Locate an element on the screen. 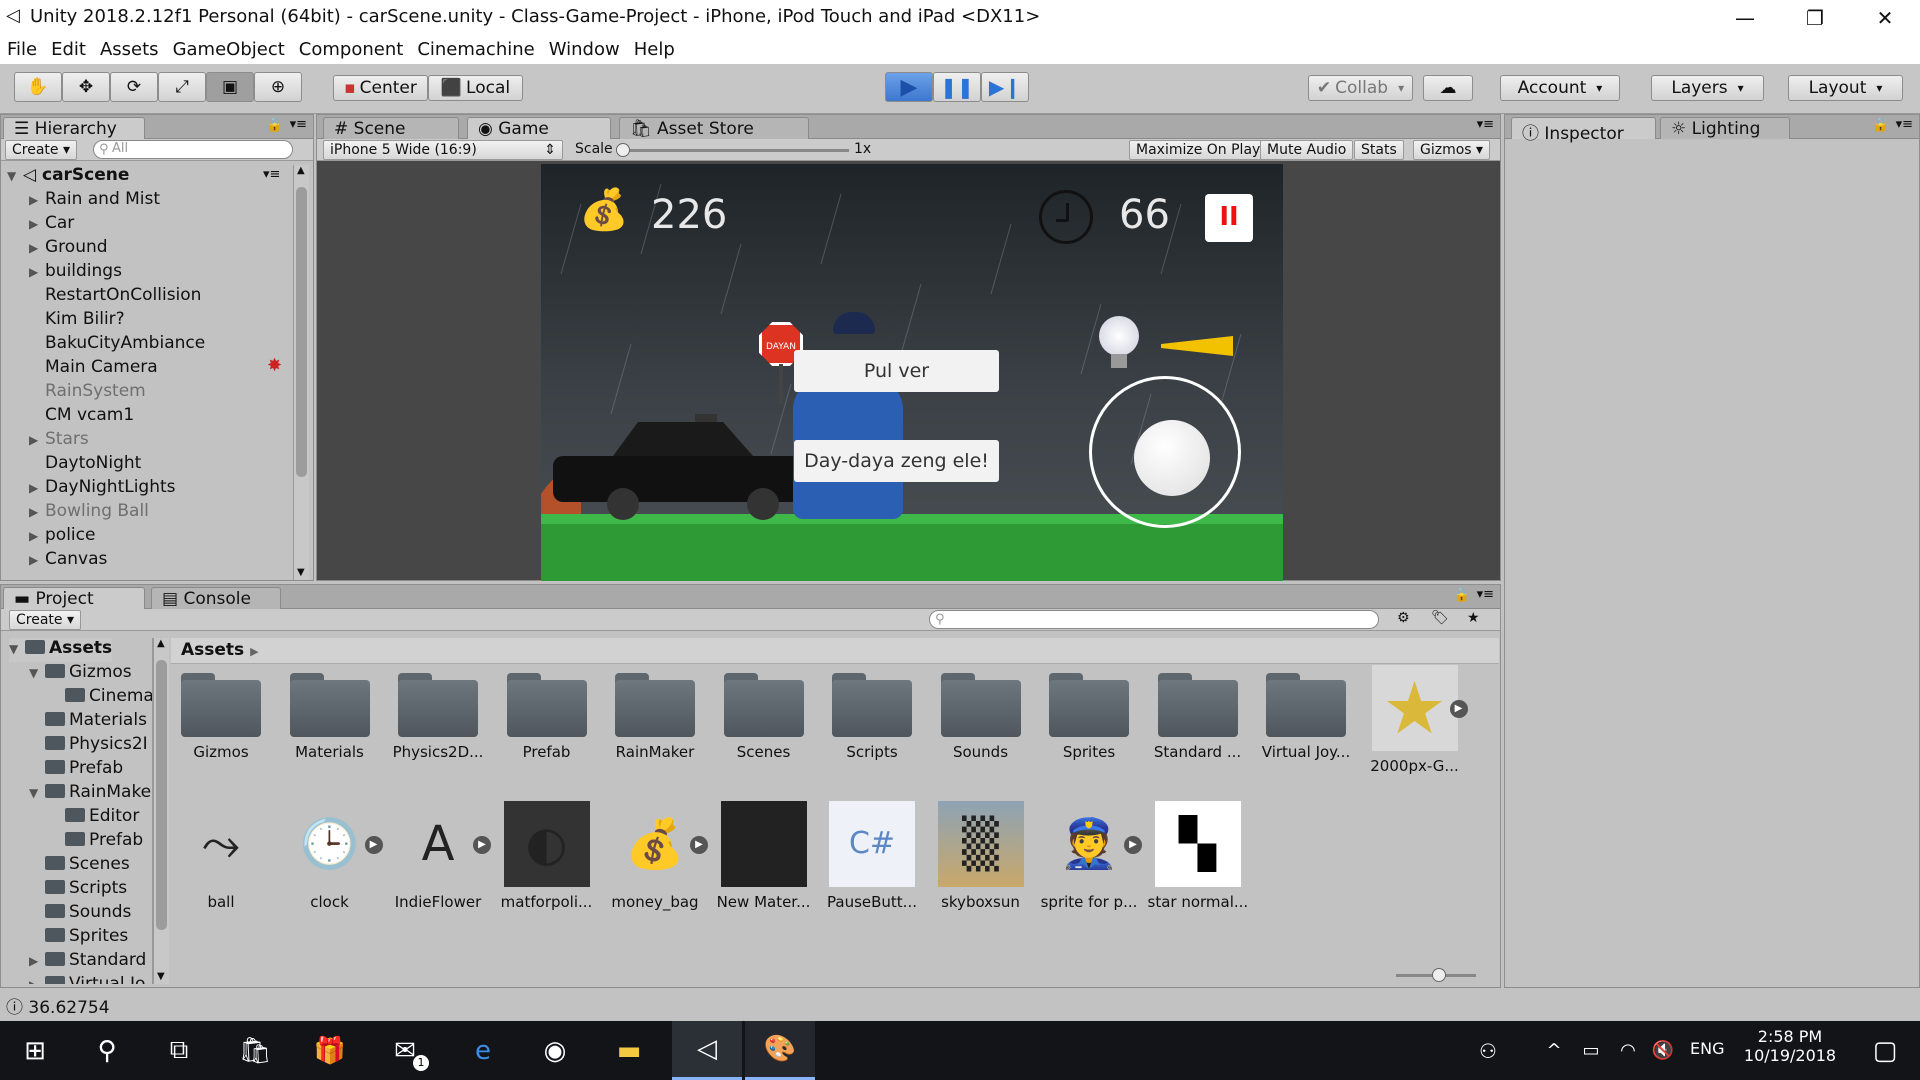 The width and height of the screenshot is (1920, 1080). layout-dropdown: Layout is located at coordinates (1845, 88).